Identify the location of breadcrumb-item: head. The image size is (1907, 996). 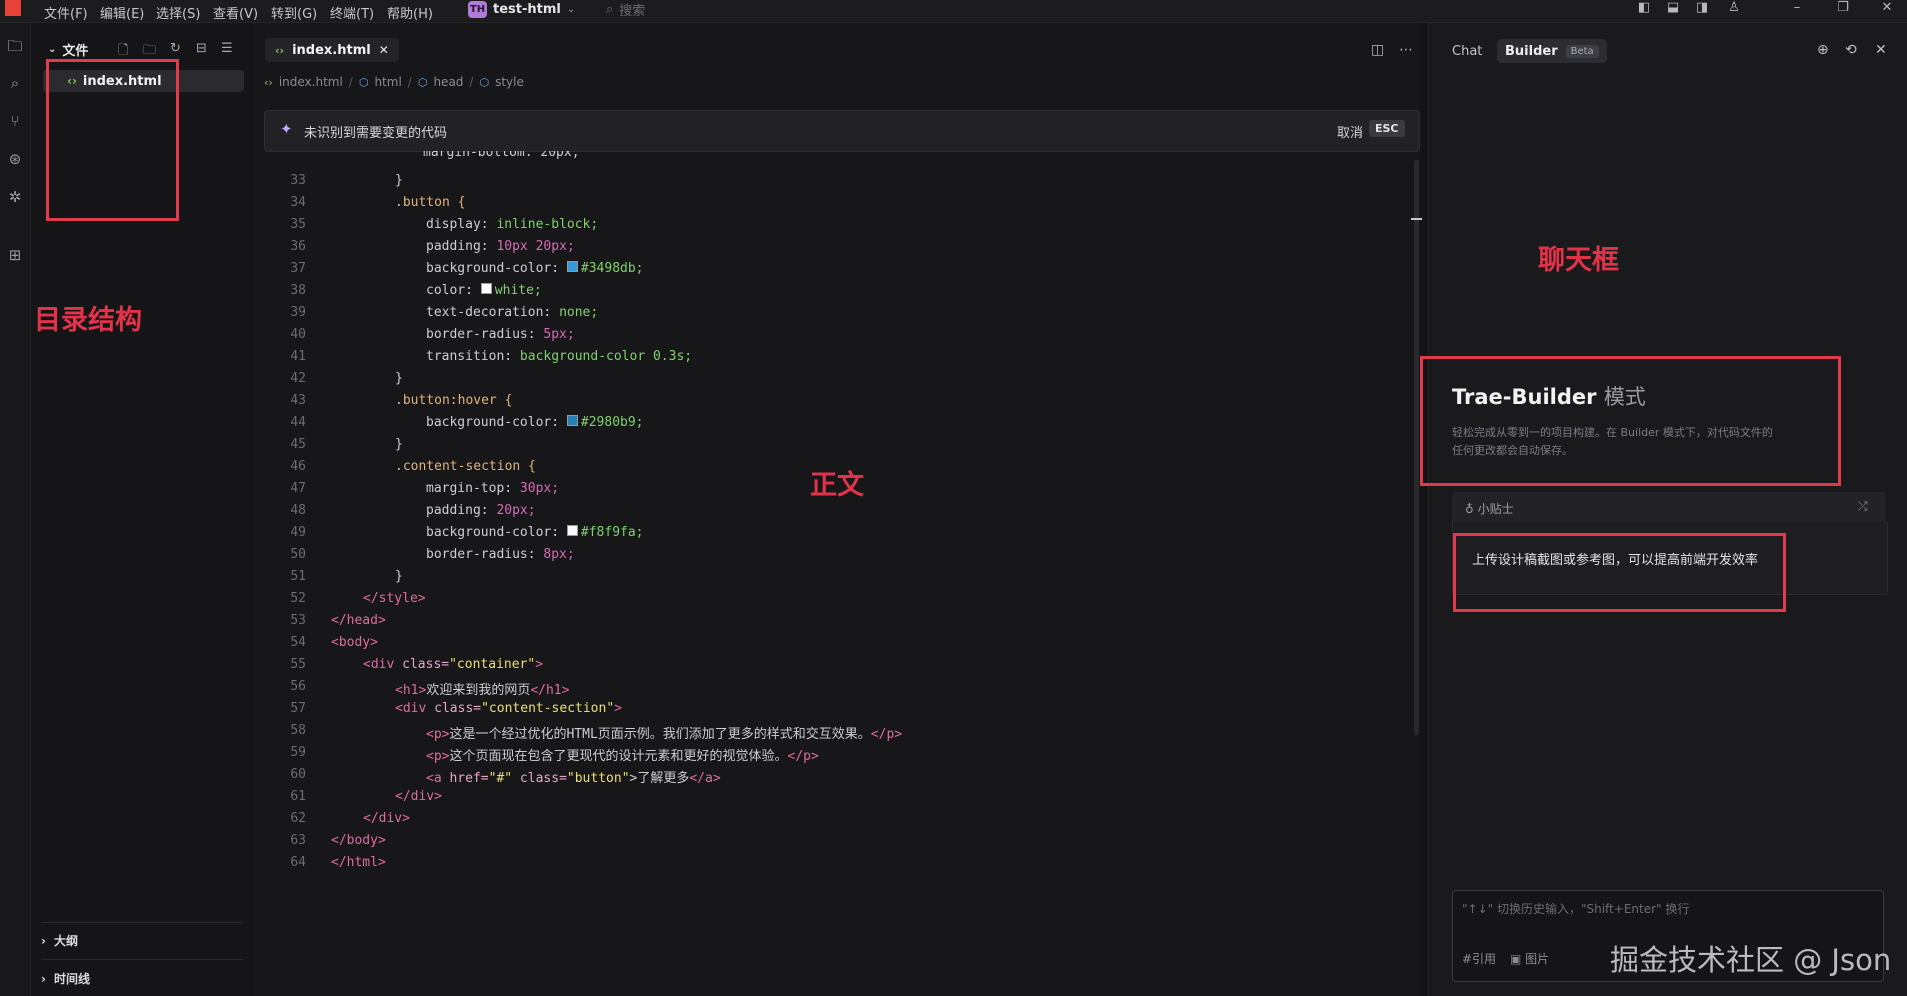
(448, 82).